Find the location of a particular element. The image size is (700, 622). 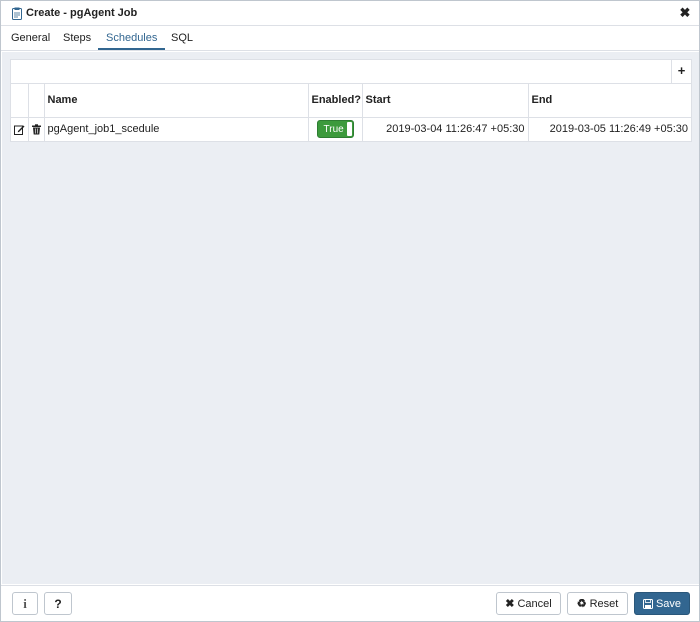

reset-button: ♻ Reset is located at coordinates (597, 603).